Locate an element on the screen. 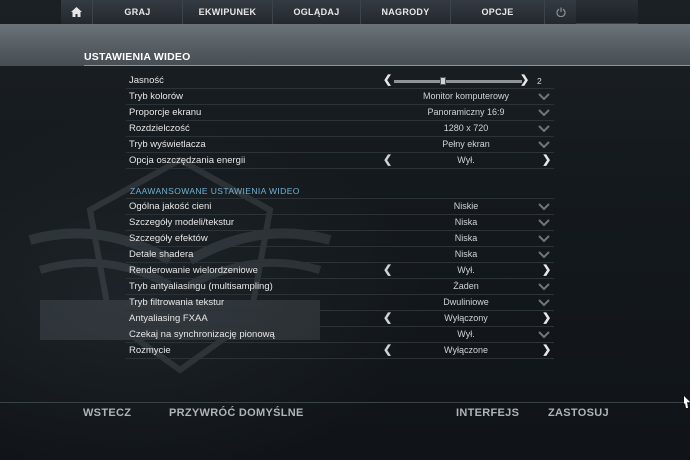 This screenshot has height=460, width=690. home-icon is located at coordinates (76, 12).